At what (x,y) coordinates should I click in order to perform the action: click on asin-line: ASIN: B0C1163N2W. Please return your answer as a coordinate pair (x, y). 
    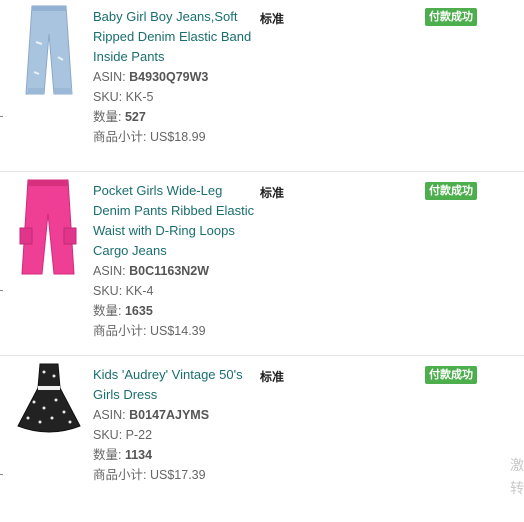
    Looking at the image, I should click on (151, 271).